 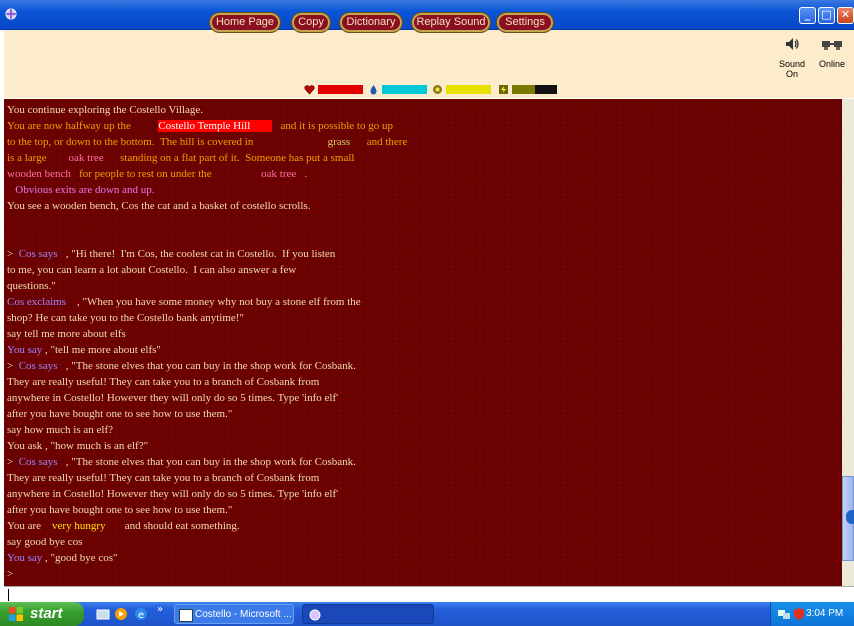 What do you see at coordinates (46, 613) in the screenshot?
I see `start-label: start` at bounding box center [46, 613].